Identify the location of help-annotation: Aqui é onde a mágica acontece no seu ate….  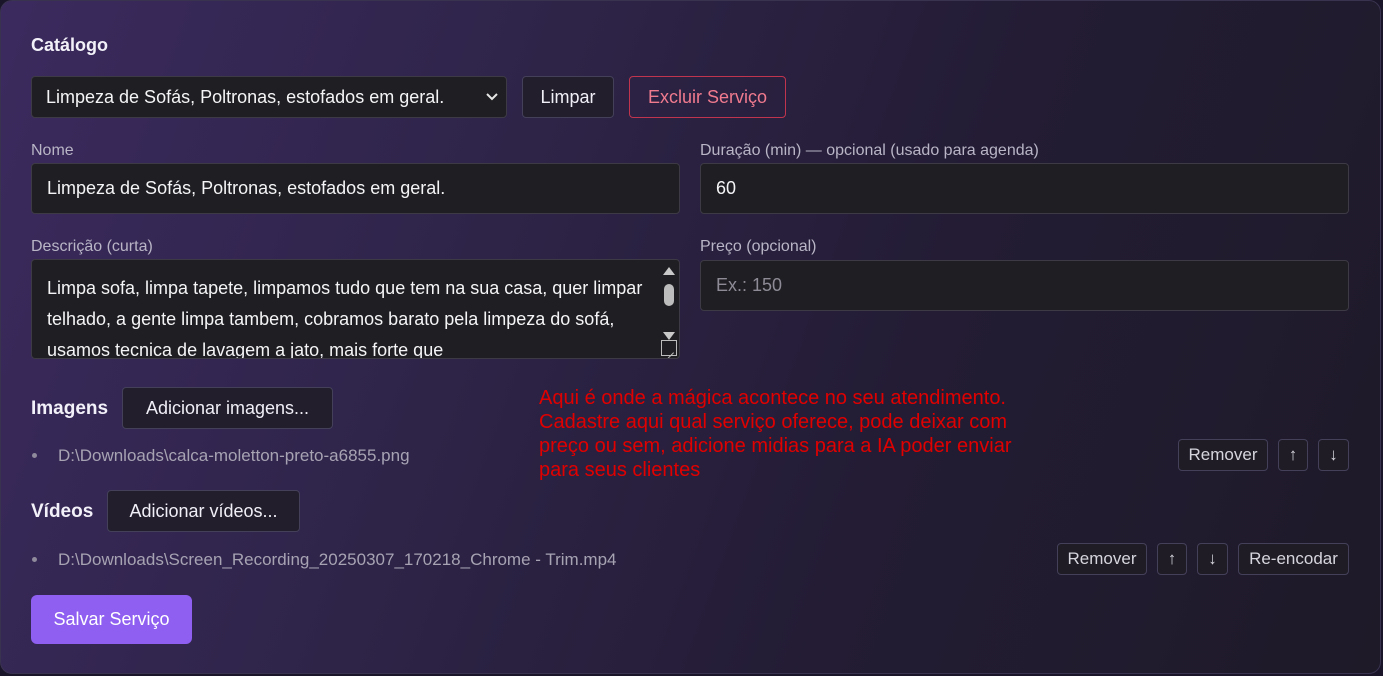
(775, 434).